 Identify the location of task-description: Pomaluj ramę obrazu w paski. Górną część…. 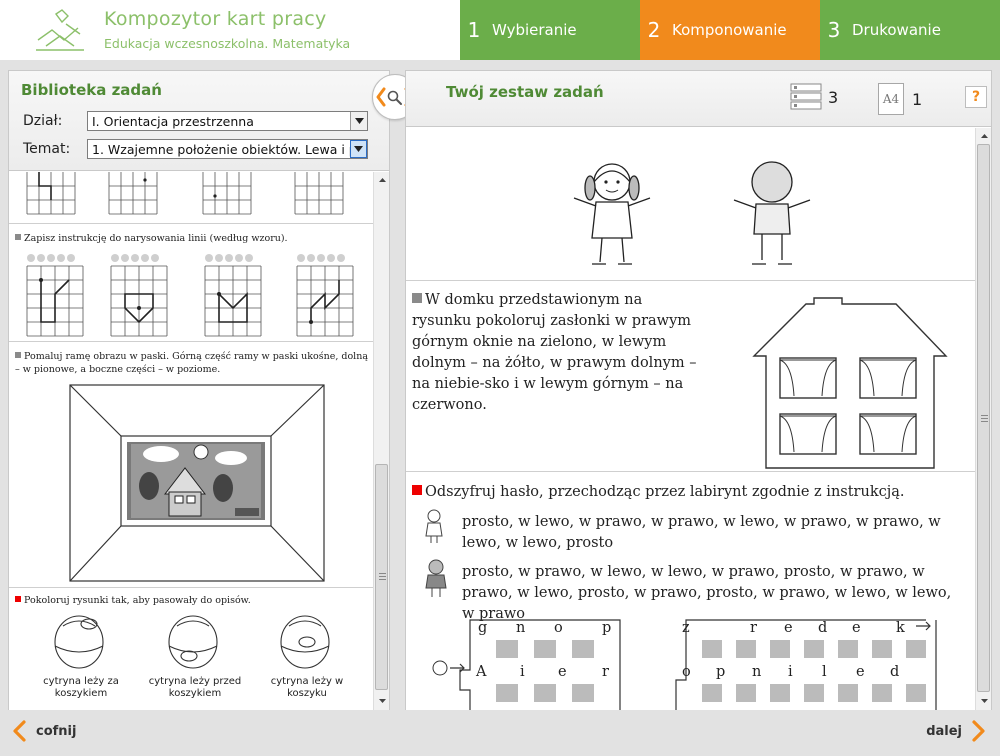
(193, 363).